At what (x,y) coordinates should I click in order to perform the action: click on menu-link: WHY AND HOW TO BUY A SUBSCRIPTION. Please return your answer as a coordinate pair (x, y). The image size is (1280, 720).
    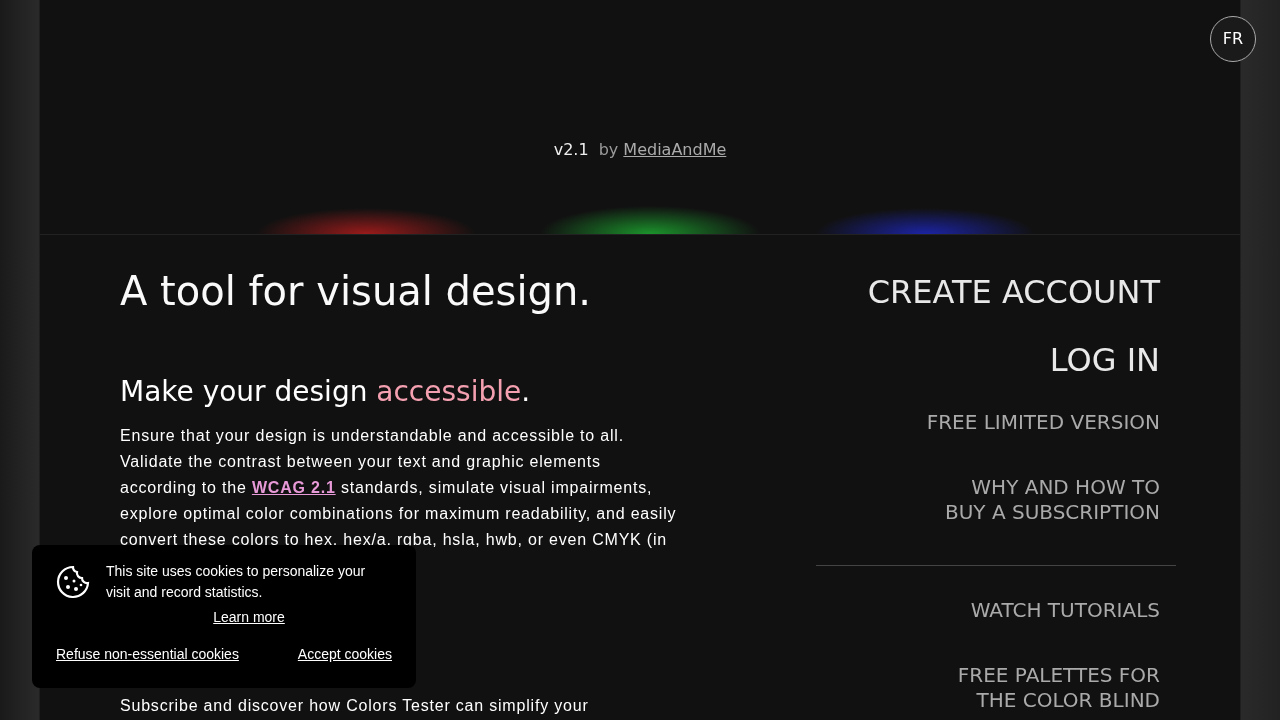
    Looking at the image, I should click on (996, 499).